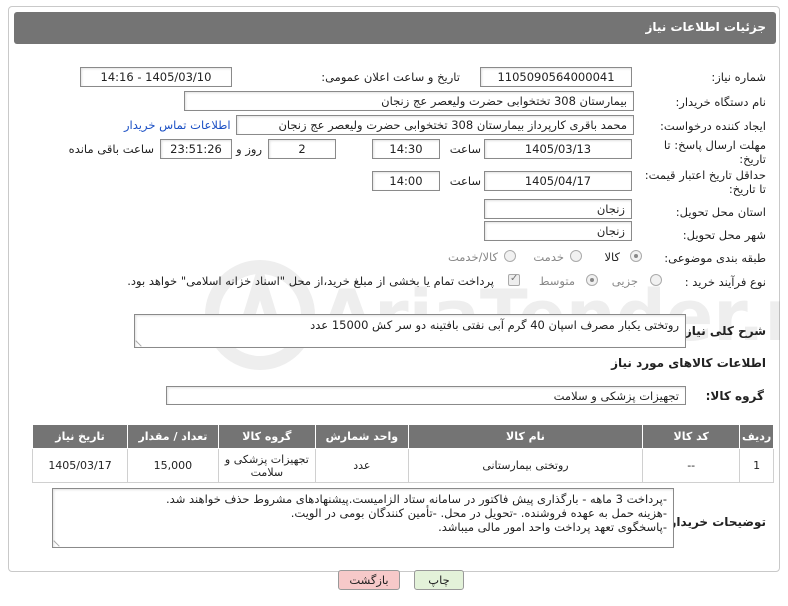 This screenshot has height=606, width=788. Describe the element at coordinates (558, 231) in the screenshot. I see `city-field: زنجان` at that location.